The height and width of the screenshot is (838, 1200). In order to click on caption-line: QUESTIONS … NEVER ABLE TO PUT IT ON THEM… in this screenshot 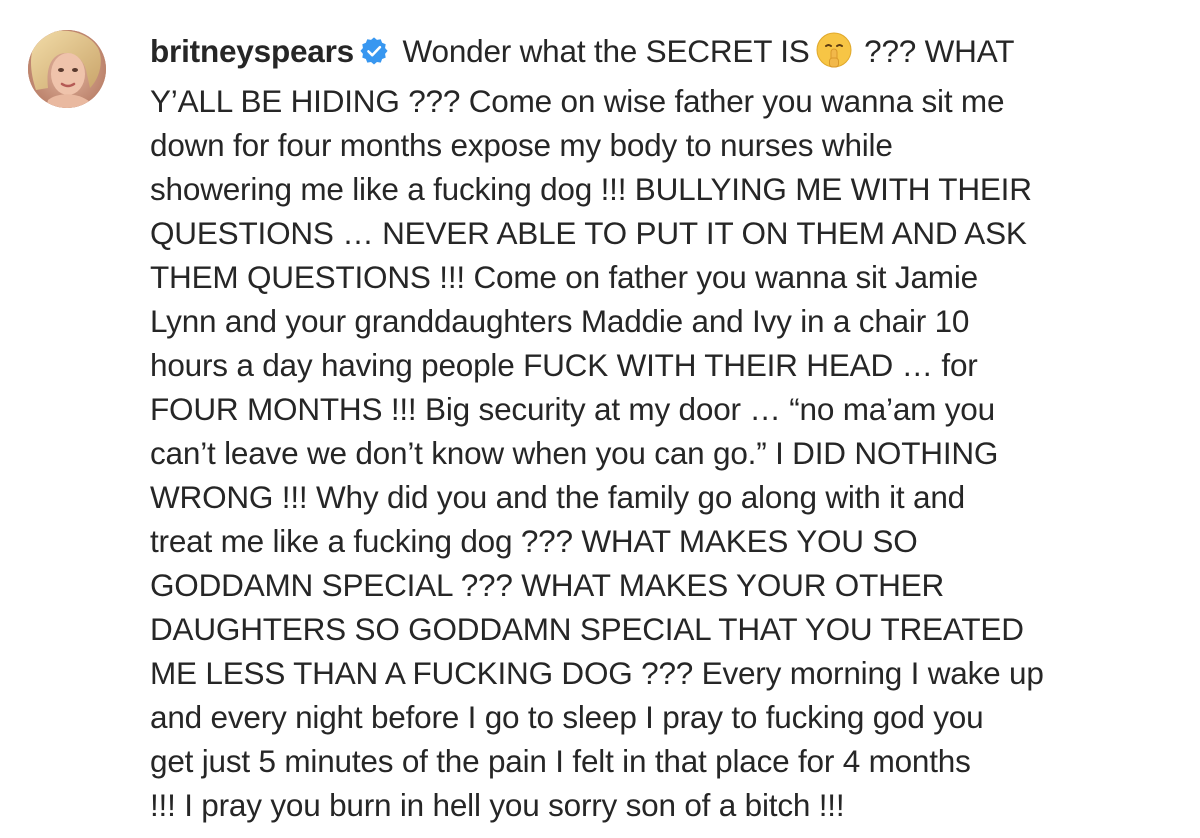, I will do `click(588, 233)`.